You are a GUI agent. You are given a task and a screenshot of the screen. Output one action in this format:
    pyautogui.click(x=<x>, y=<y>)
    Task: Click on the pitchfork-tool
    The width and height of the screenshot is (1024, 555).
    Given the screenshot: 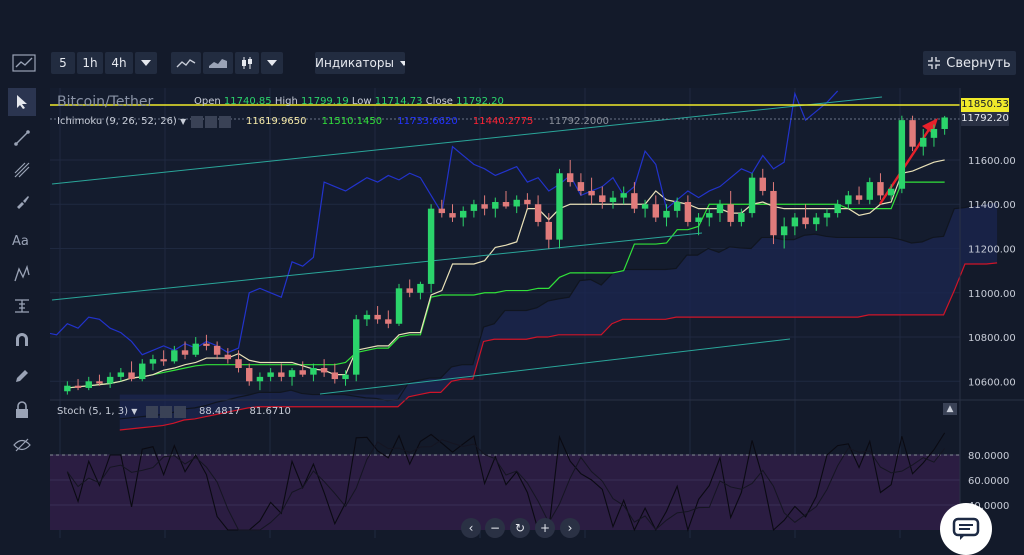 What is the action you would take?
    pyautogui.click(x=22, y=170)
    